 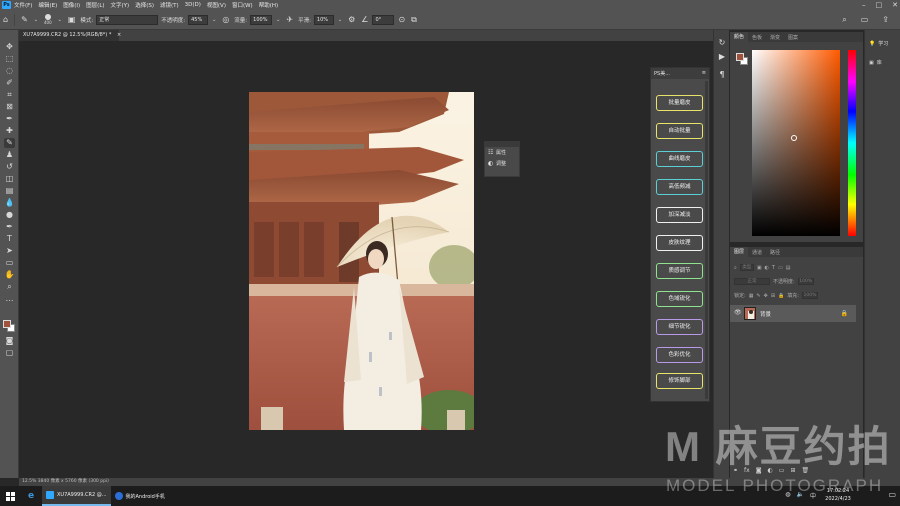 I want to click on close-icon: ✕, so click(x=895, y=5).